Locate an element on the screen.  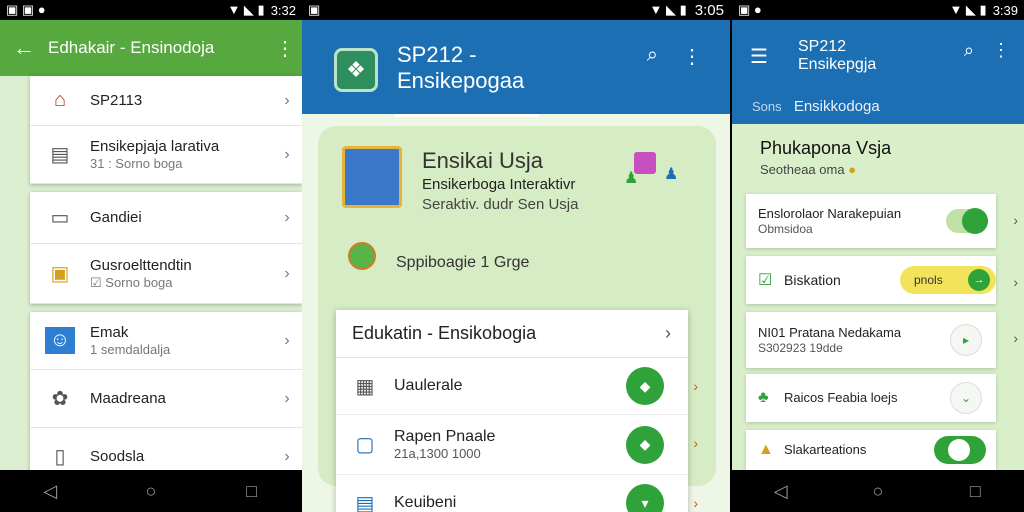
notification-icons: ▣ ▣ ● is located at coordinates (26, 9).